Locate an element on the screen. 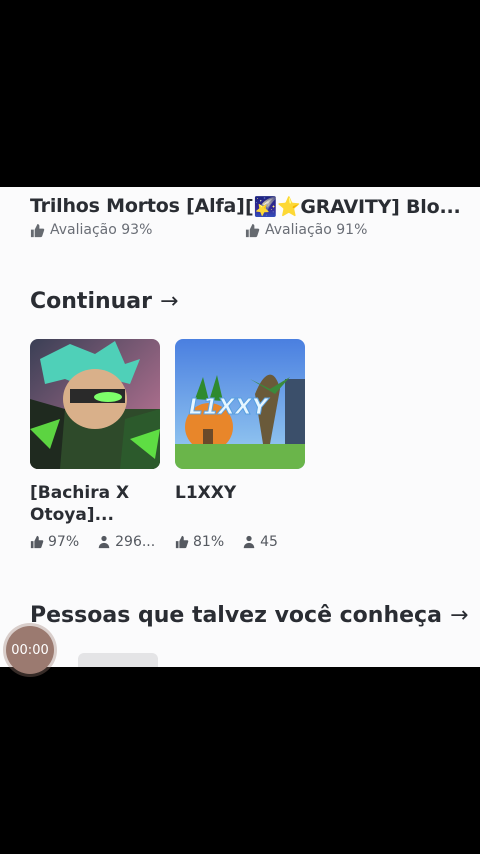  like-percent: 81% is located at coordinates (209, 542).